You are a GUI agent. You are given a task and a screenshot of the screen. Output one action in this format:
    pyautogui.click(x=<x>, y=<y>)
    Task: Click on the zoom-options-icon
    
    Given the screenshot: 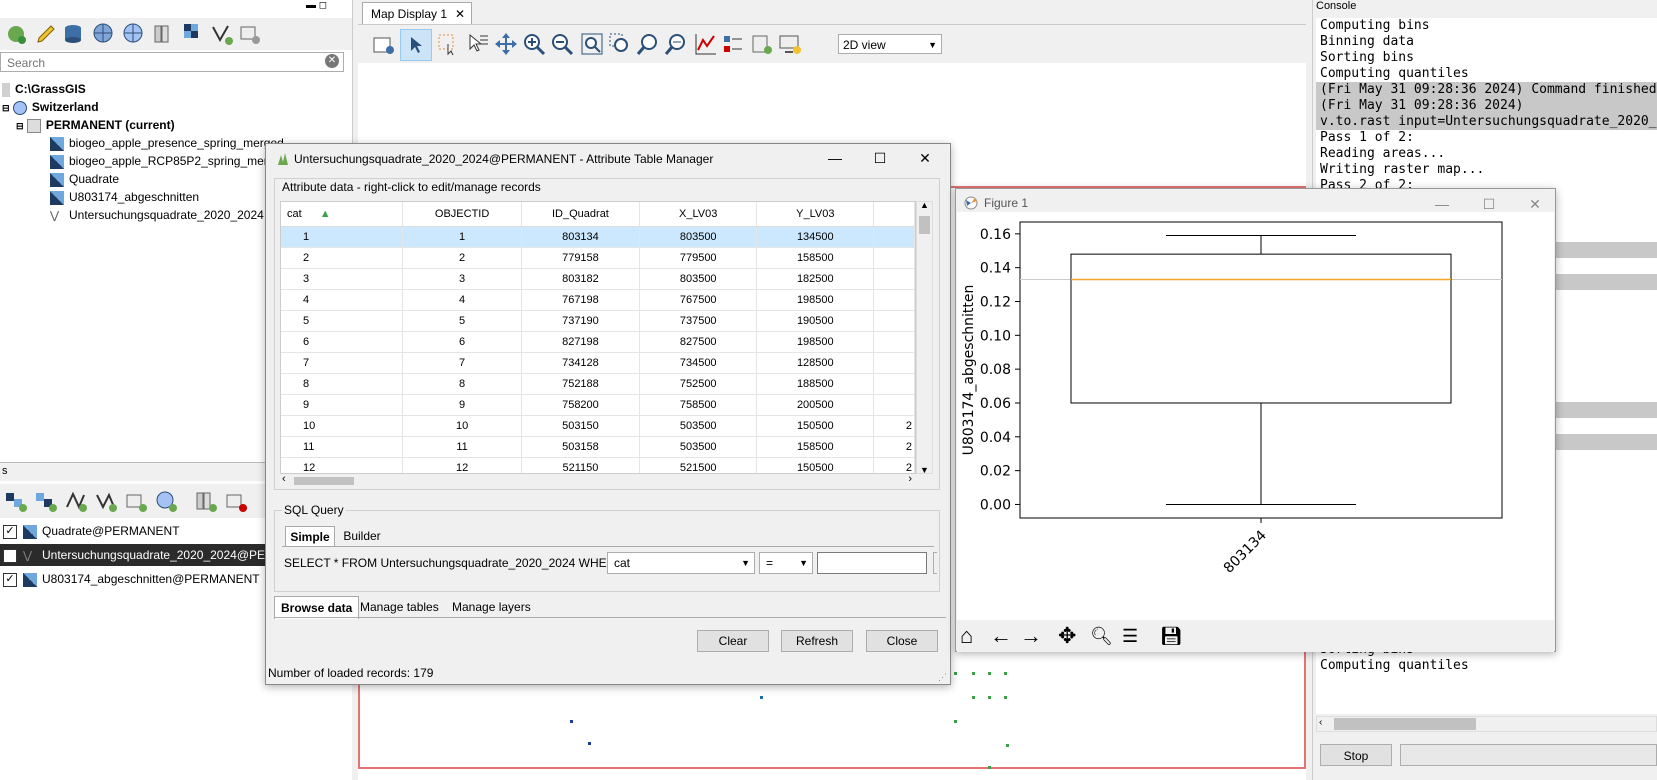 What is the action you would take?
    pyautogui.click(x=676, y=44)
    